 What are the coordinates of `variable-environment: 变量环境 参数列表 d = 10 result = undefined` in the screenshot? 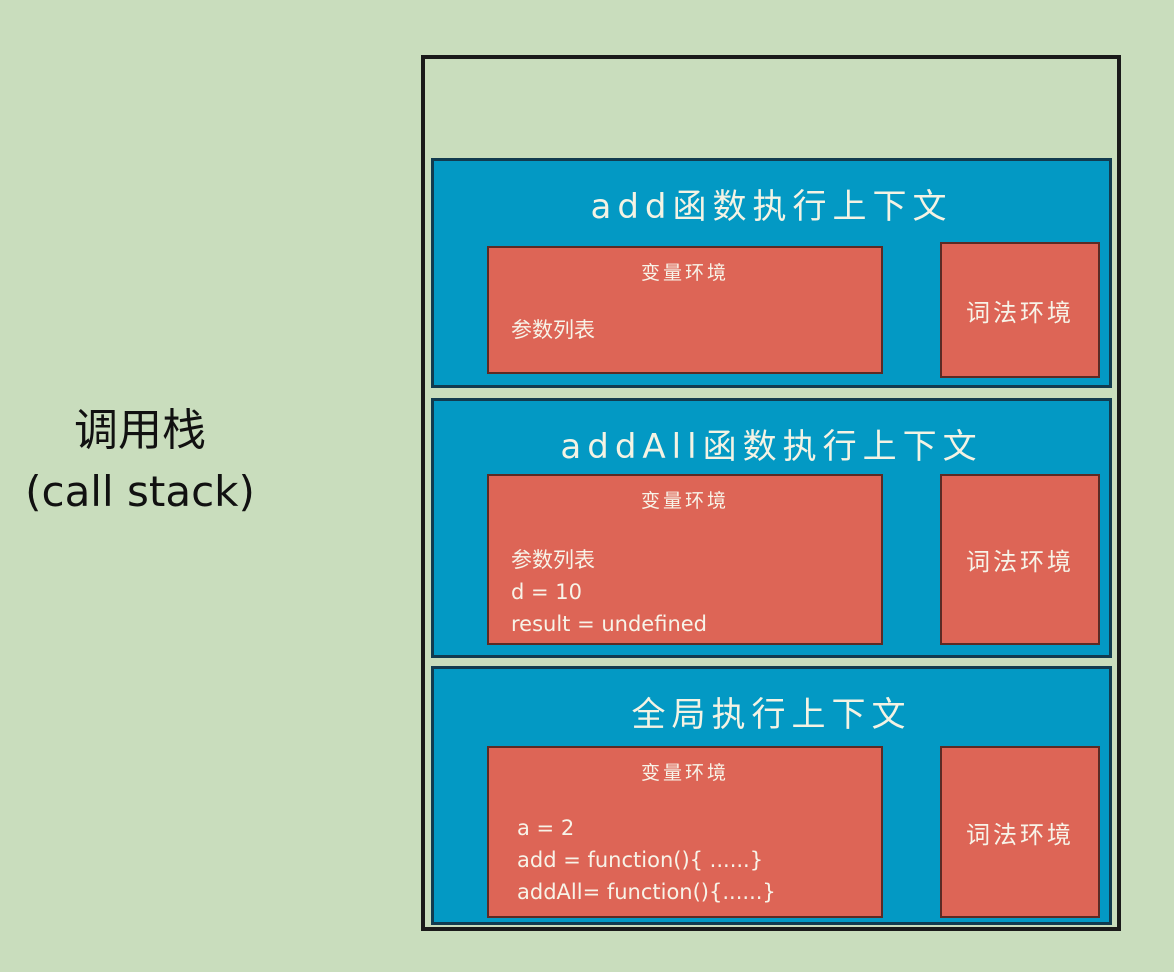 It's located at (685, 559).